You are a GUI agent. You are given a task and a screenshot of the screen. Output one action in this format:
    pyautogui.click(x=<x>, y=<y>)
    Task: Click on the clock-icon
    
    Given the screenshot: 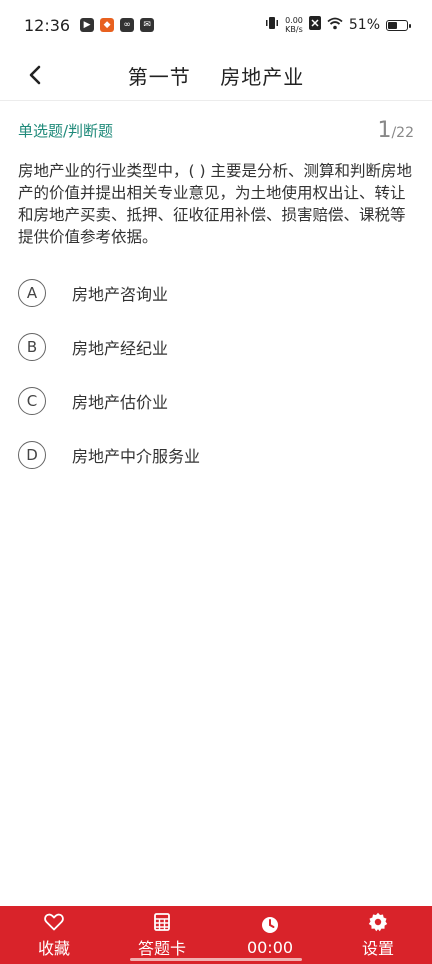 What is the action you would take?
    pyautogui.click(x=270, y=925)
    